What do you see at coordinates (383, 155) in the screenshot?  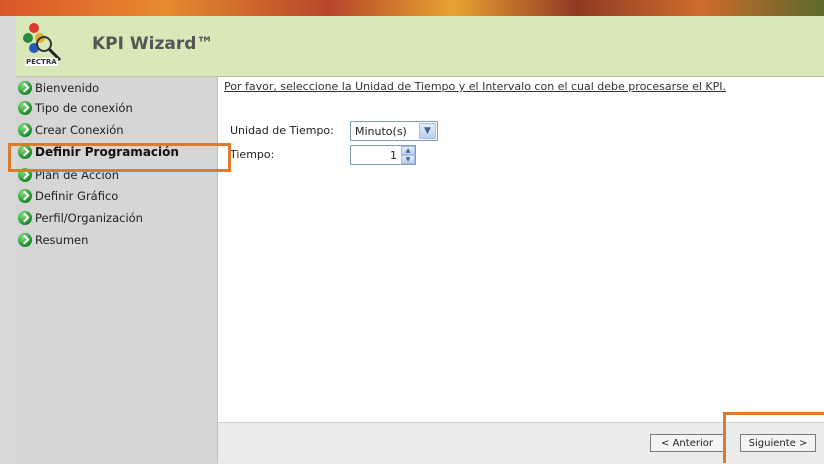 I see `interval-stepper: 1 ▲ ▼` at bounding box center [383, 155].